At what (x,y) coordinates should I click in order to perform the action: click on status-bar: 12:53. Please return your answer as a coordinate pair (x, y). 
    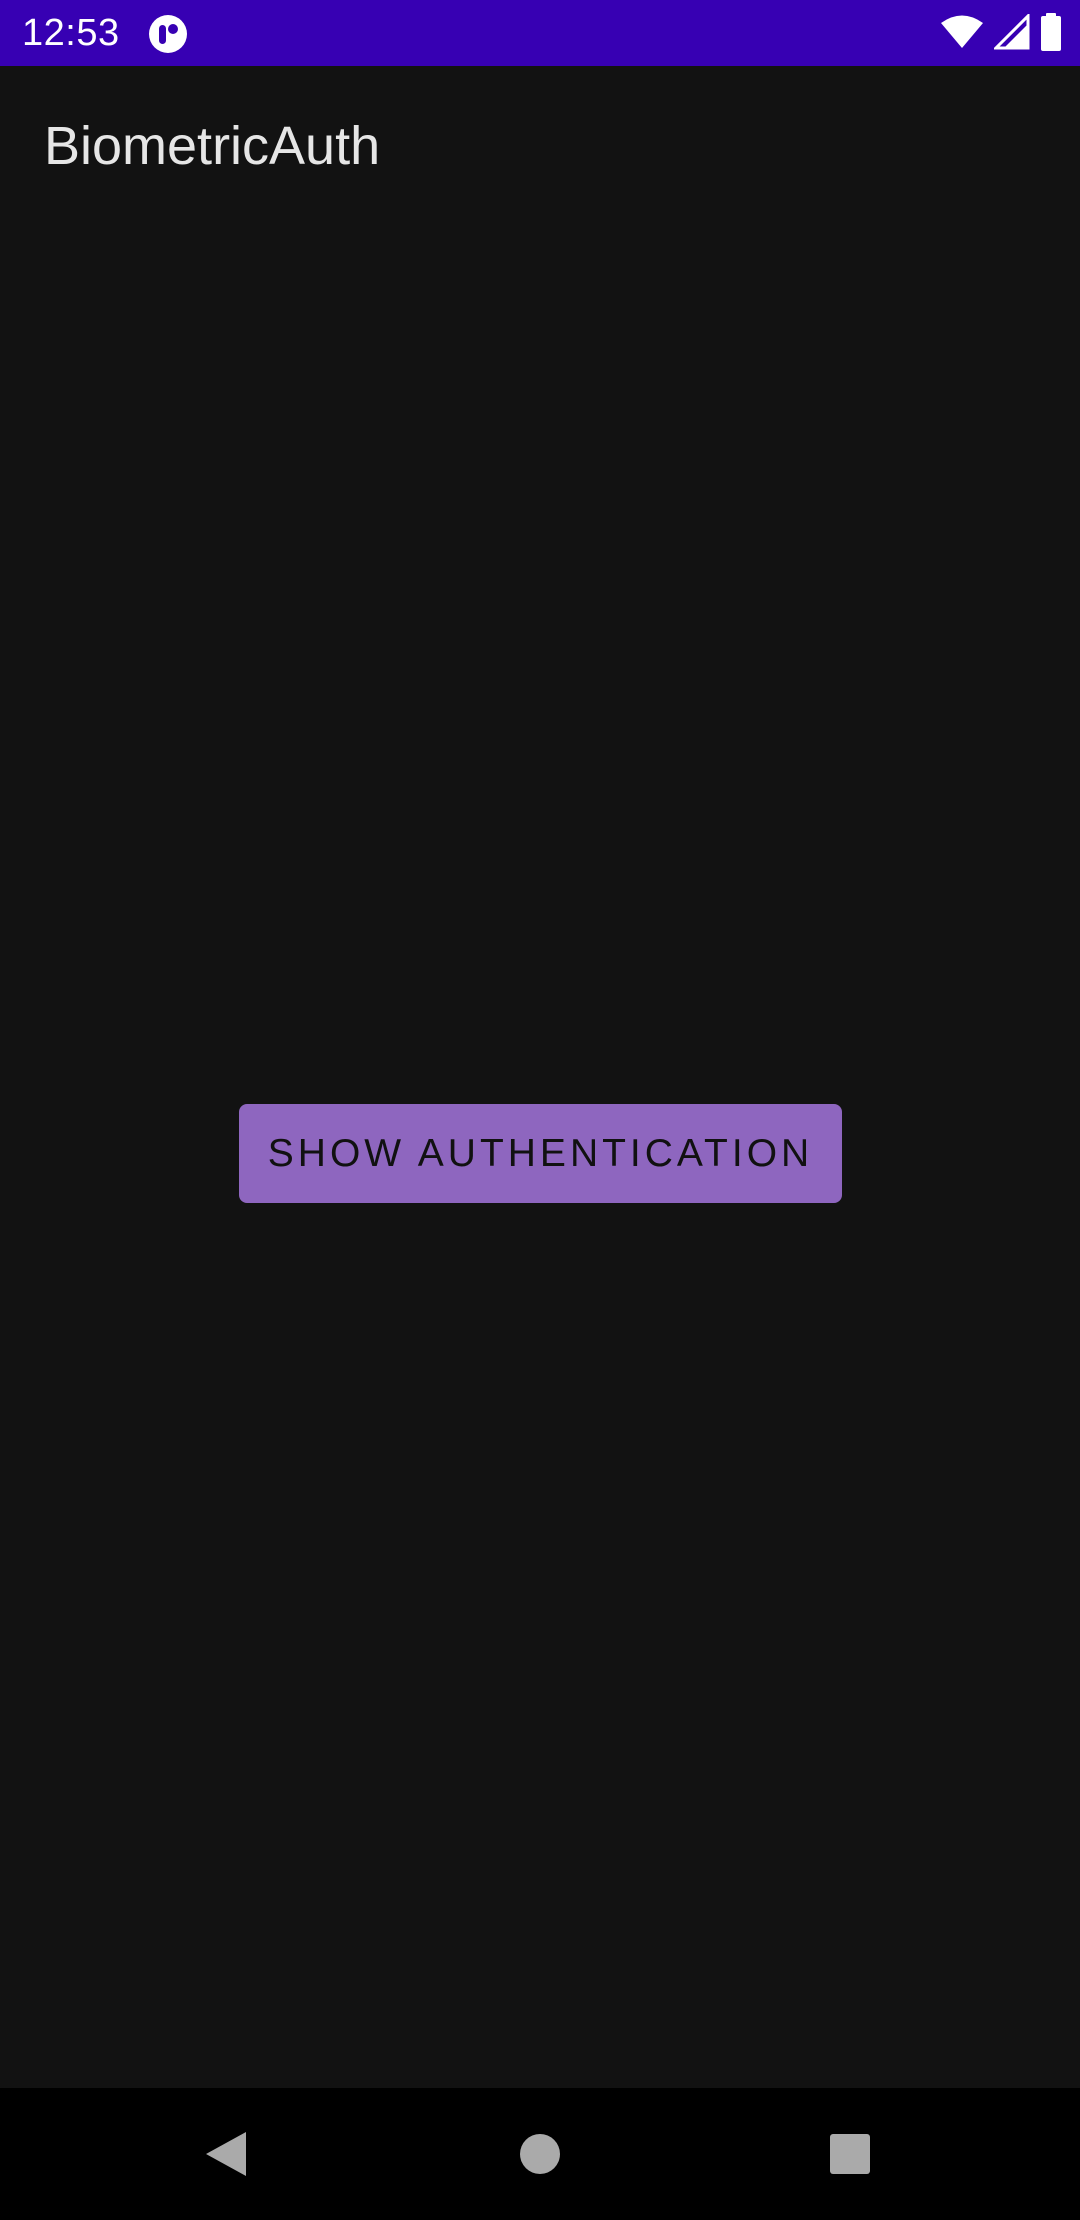
    Looking at the image, I should click on (540, 33).